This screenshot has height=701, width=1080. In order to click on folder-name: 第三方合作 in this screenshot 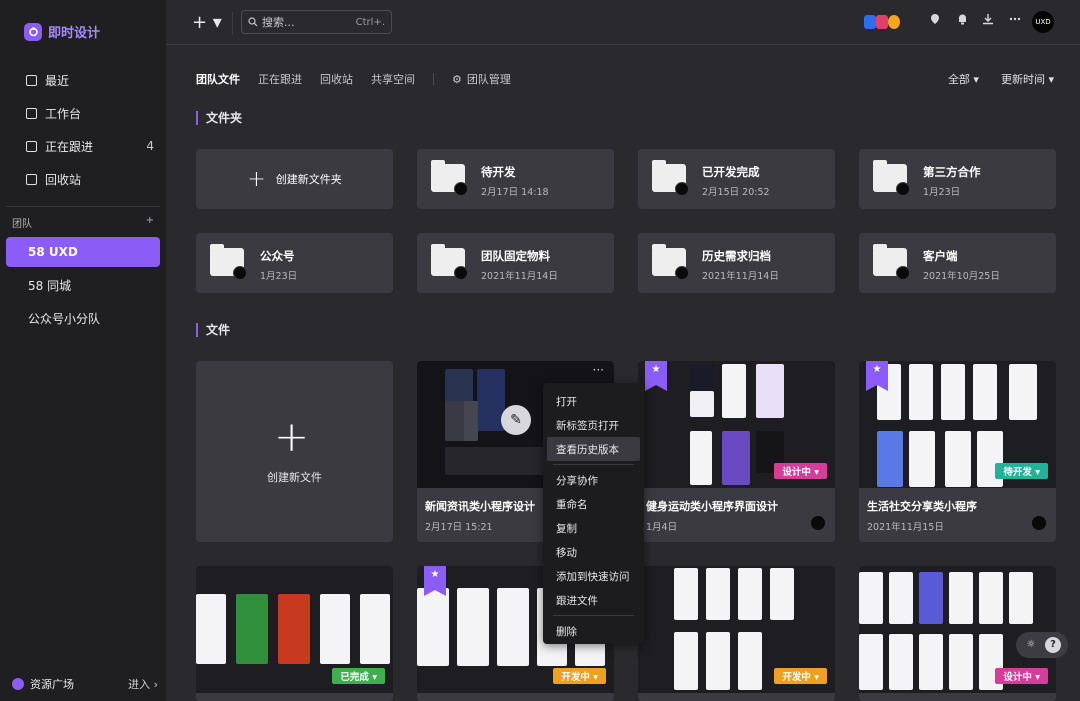, I will do `click(952, 172)`.